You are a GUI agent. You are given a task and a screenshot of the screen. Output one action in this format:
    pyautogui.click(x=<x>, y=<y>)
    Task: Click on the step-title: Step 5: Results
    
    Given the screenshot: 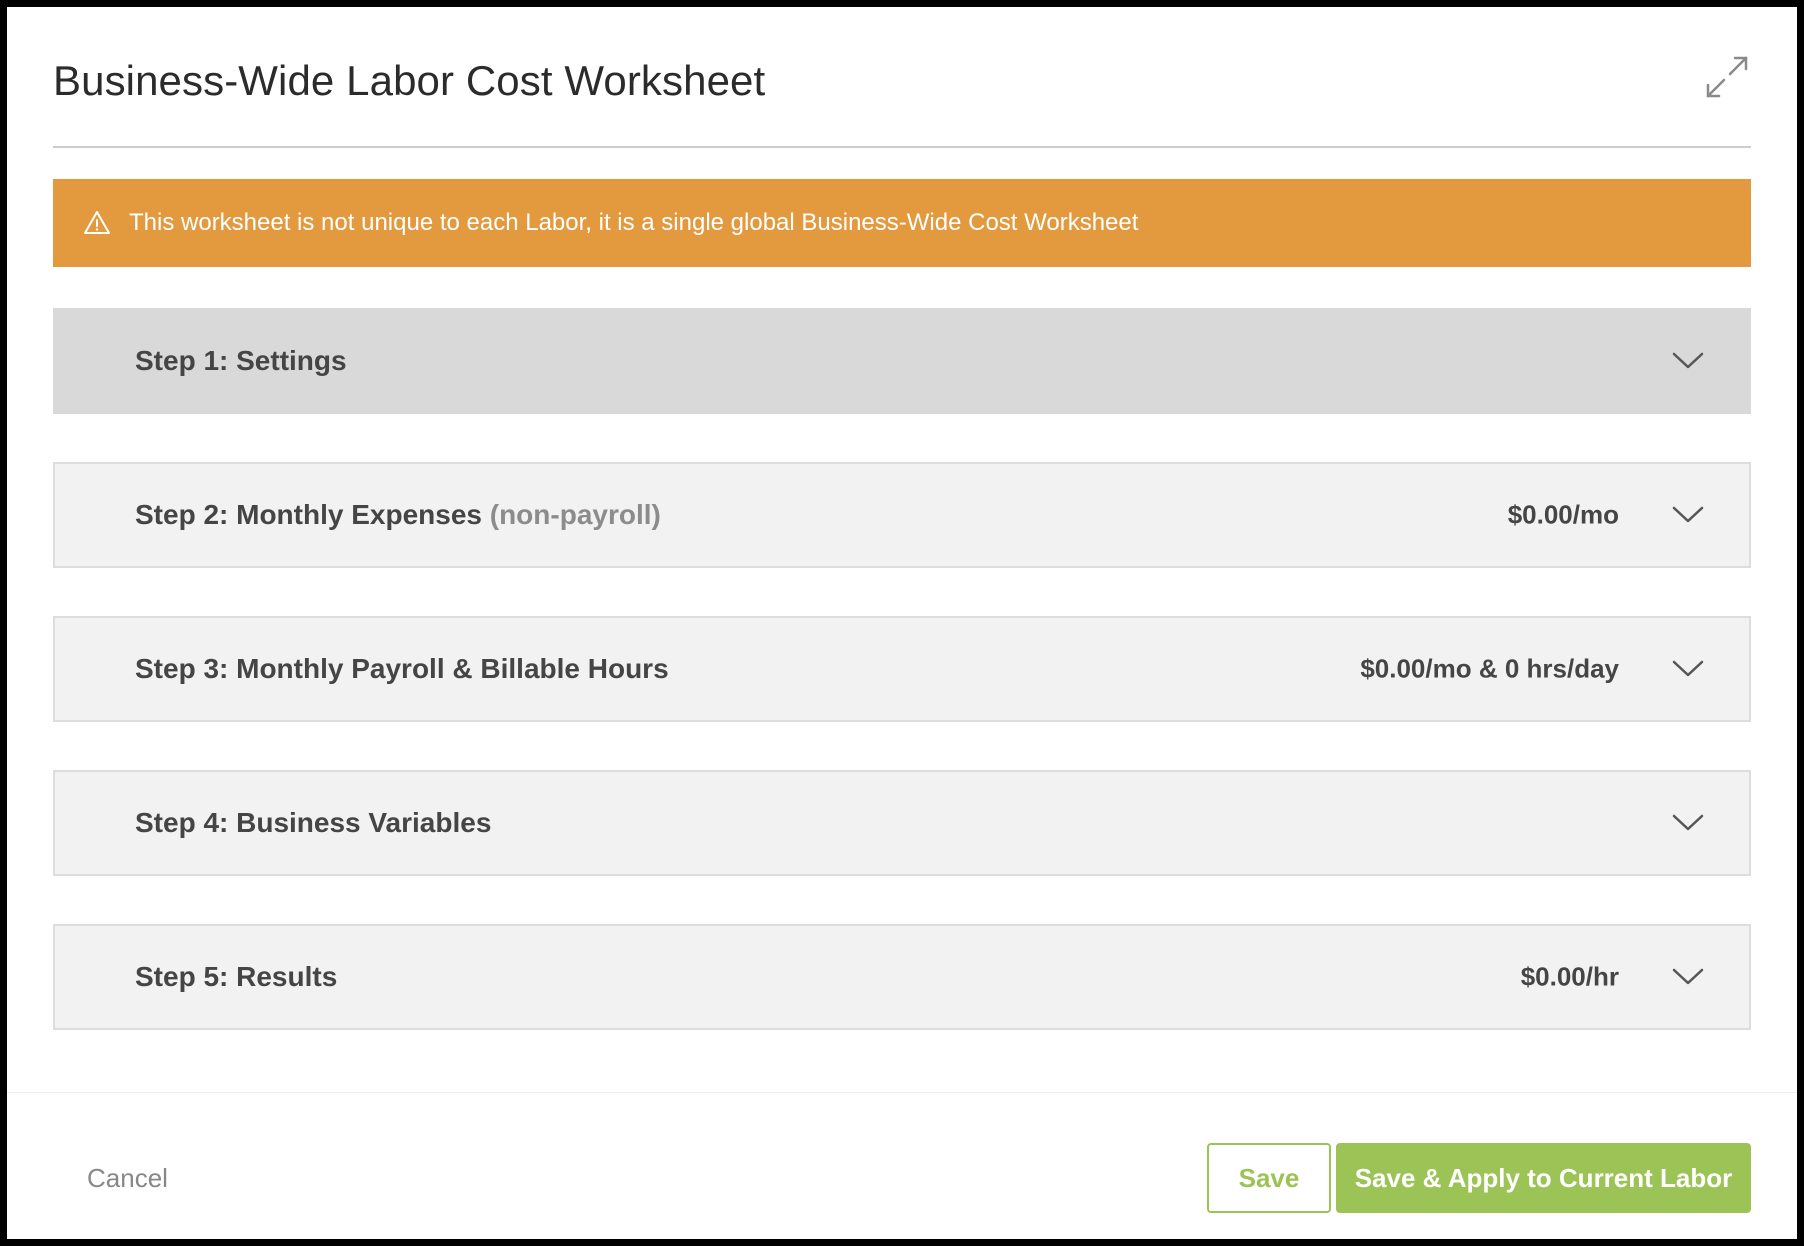 What is the action you would take?
    pyautogui.click(x=236, y=976)
    